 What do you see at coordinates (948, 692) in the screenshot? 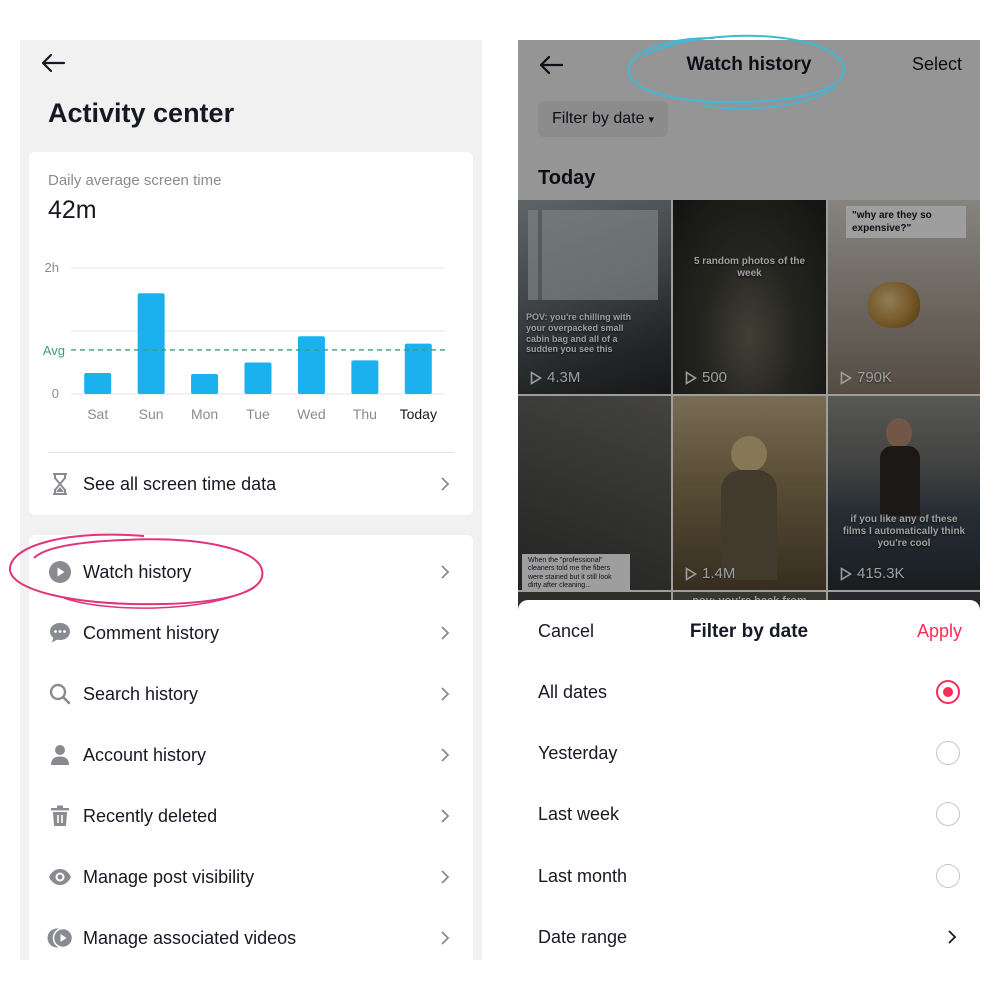
I see `radio-selected-icon` at bounding box center [948, 692].